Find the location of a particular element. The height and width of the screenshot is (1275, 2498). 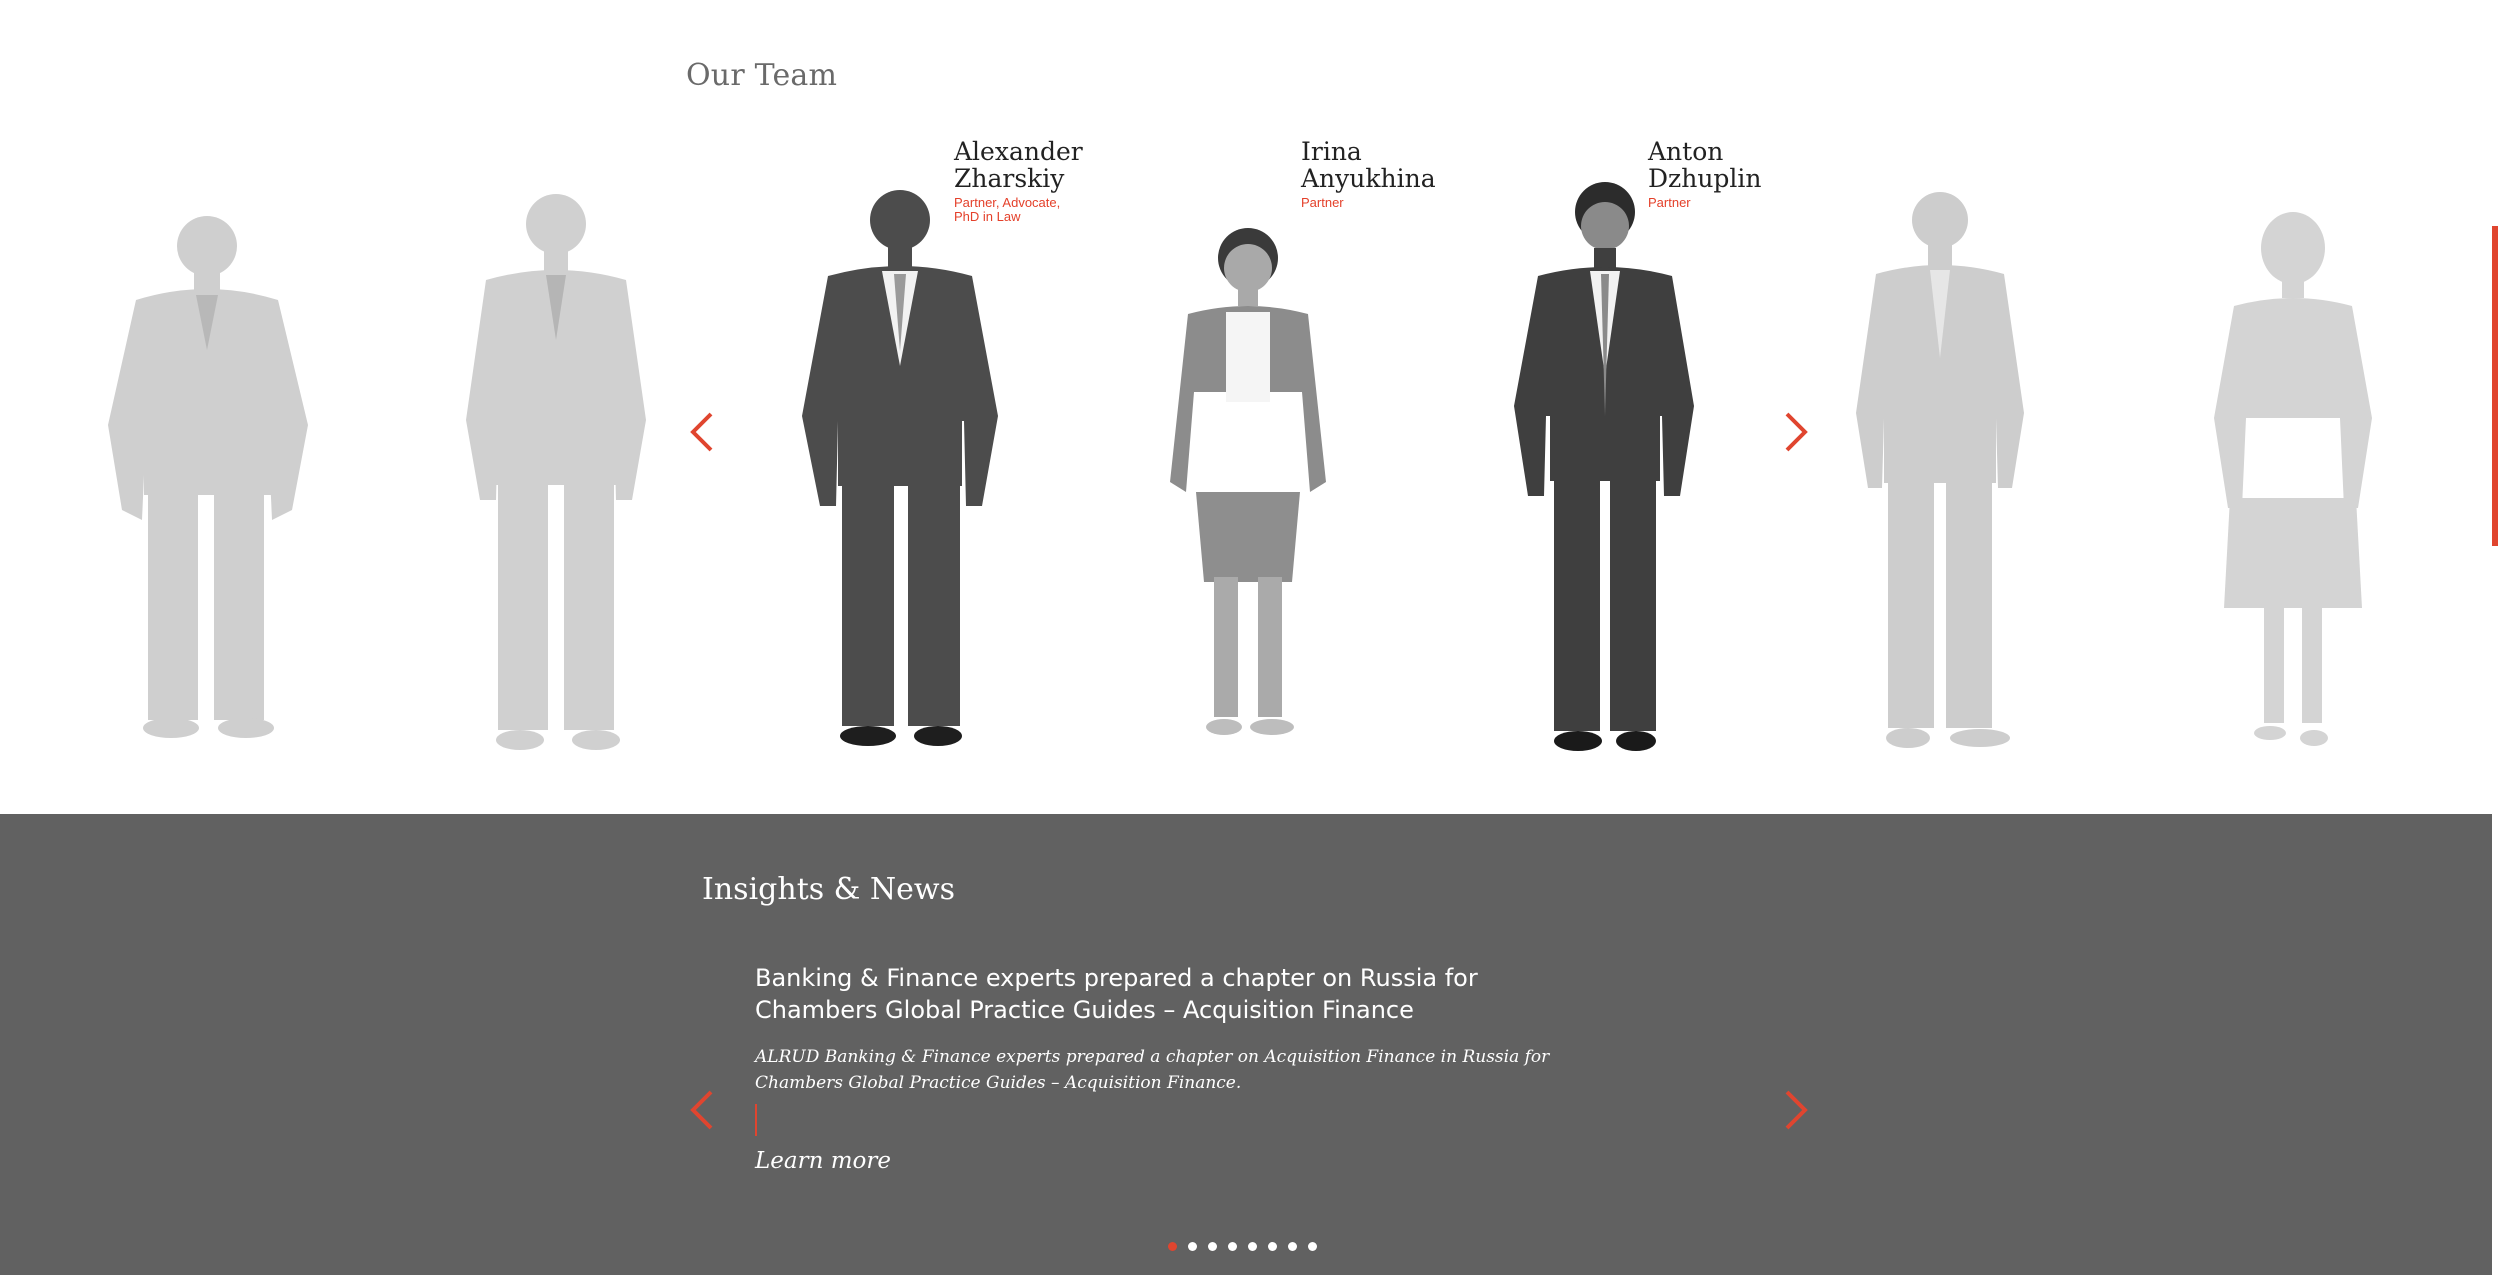

member-name: Irina Anyukhina is located at coordinates (1368, 165).